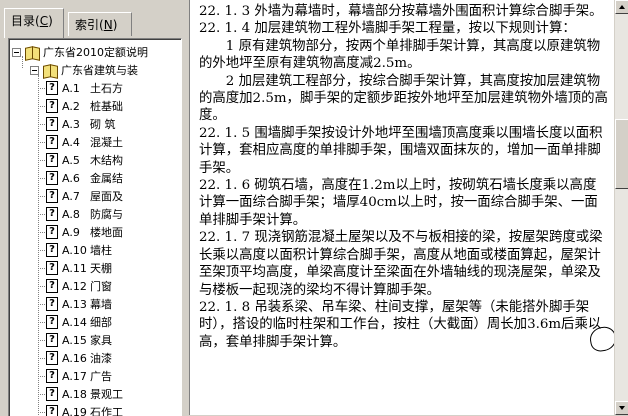 This screenshot has height=416, width=628. I want to click on tree-item: ? A.2桩基础, so click(84, 106).